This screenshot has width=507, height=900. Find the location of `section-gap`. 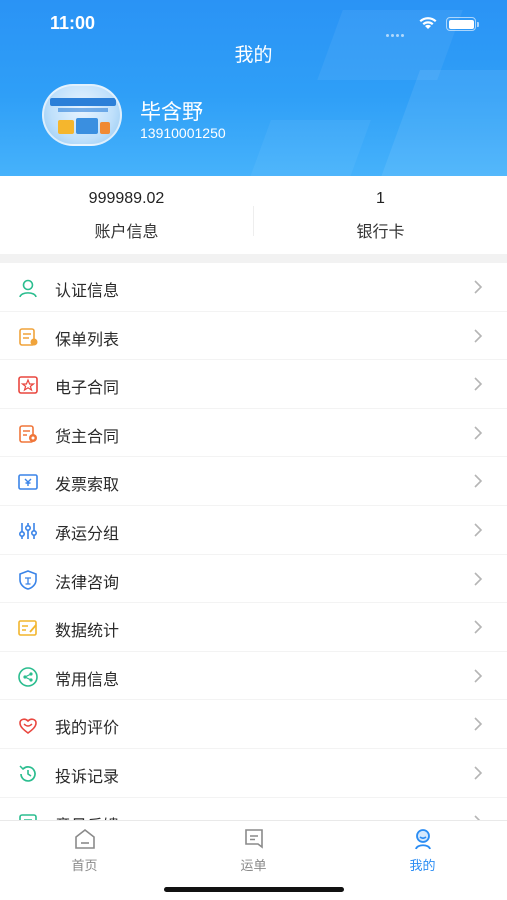

section-gap is located at coordinates (253, 258).